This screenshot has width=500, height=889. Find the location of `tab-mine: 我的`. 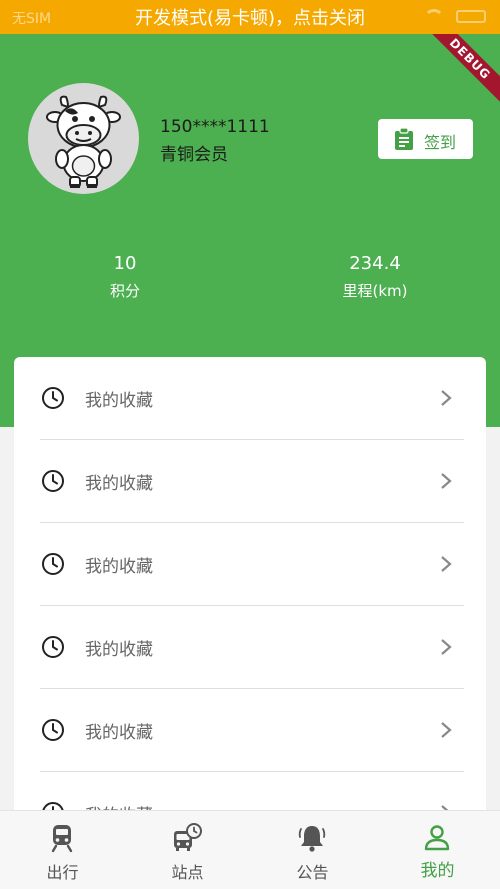

tab-mine: 我的 is located at coordinates (437, 850).